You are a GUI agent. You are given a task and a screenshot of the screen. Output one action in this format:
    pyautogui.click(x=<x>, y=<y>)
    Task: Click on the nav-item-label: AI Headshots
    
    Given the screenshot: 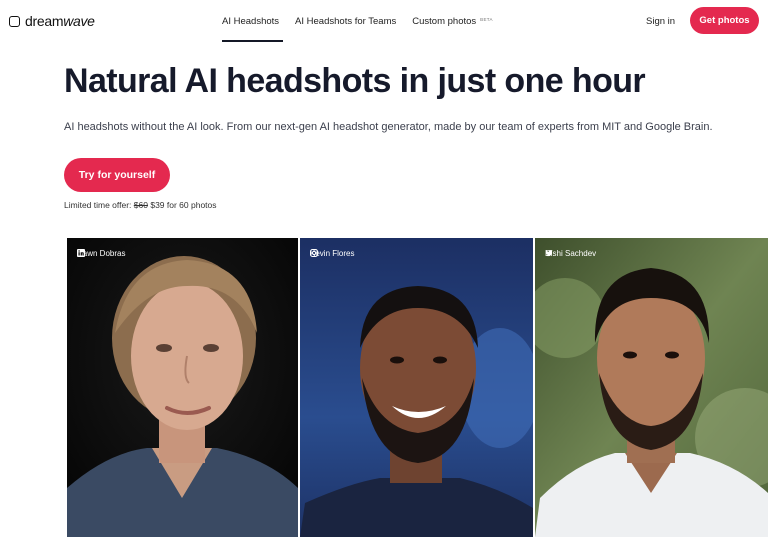 What is the action you would take?
    pyautogui.click(x=251, y=21)
    